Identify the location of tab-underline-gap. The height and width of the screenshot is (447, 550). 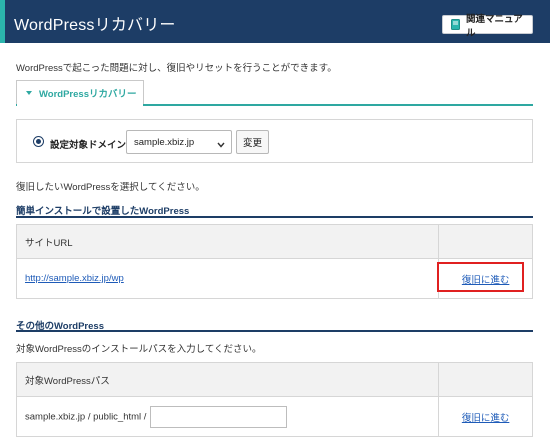
(80, 105).